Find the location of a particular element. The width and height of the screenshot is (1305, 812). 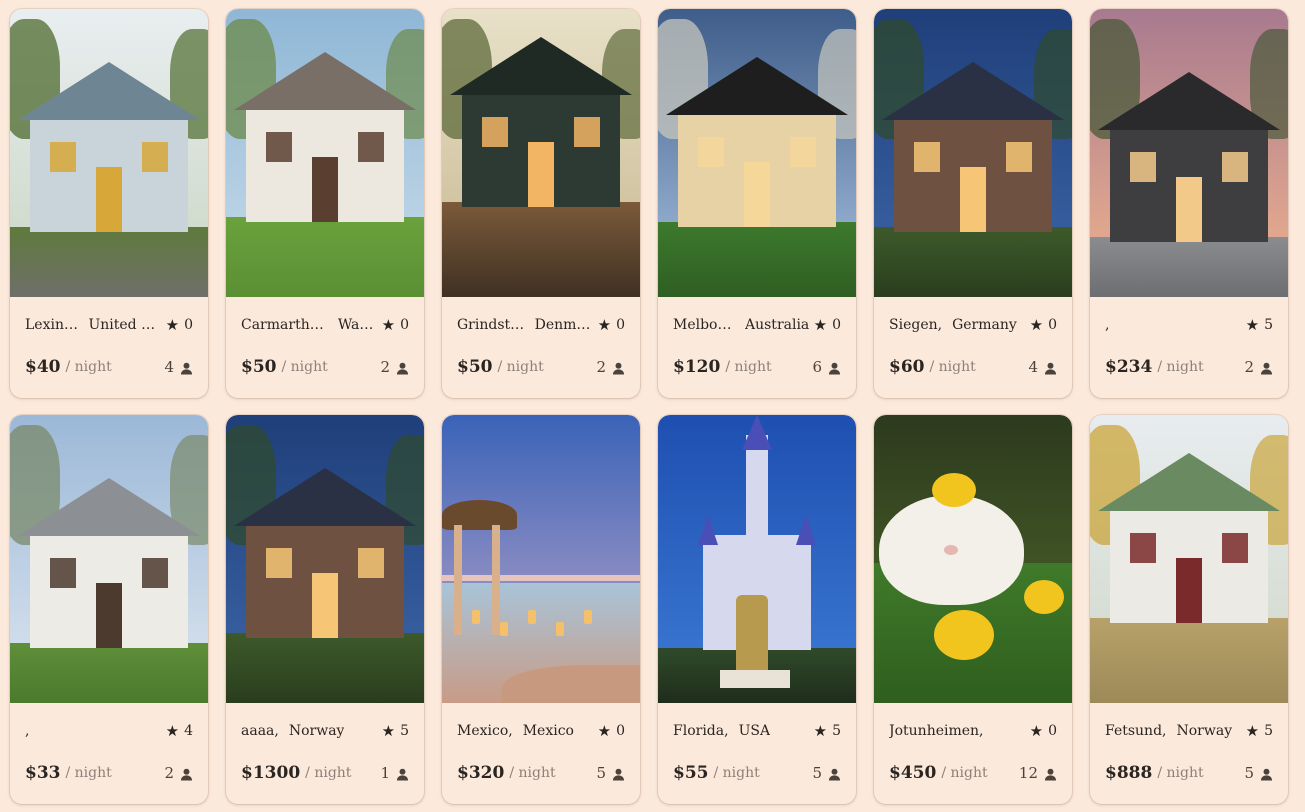

listing-location: aaaa, Norway is located at coordinates (309, 731).